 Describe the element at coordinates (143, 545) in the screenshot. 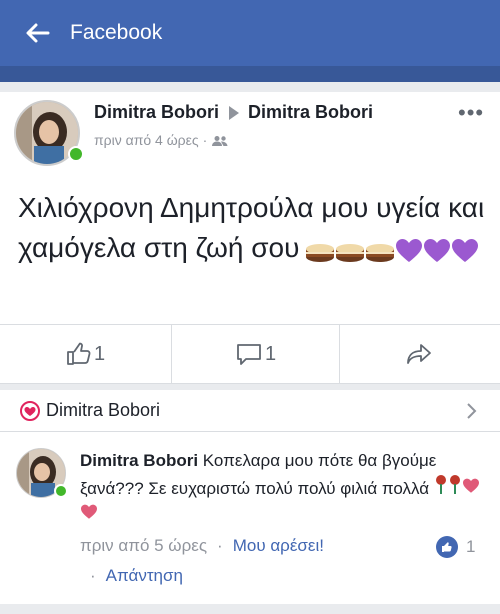

I see `comment-time: πριν από 5 ώρες` at that location.